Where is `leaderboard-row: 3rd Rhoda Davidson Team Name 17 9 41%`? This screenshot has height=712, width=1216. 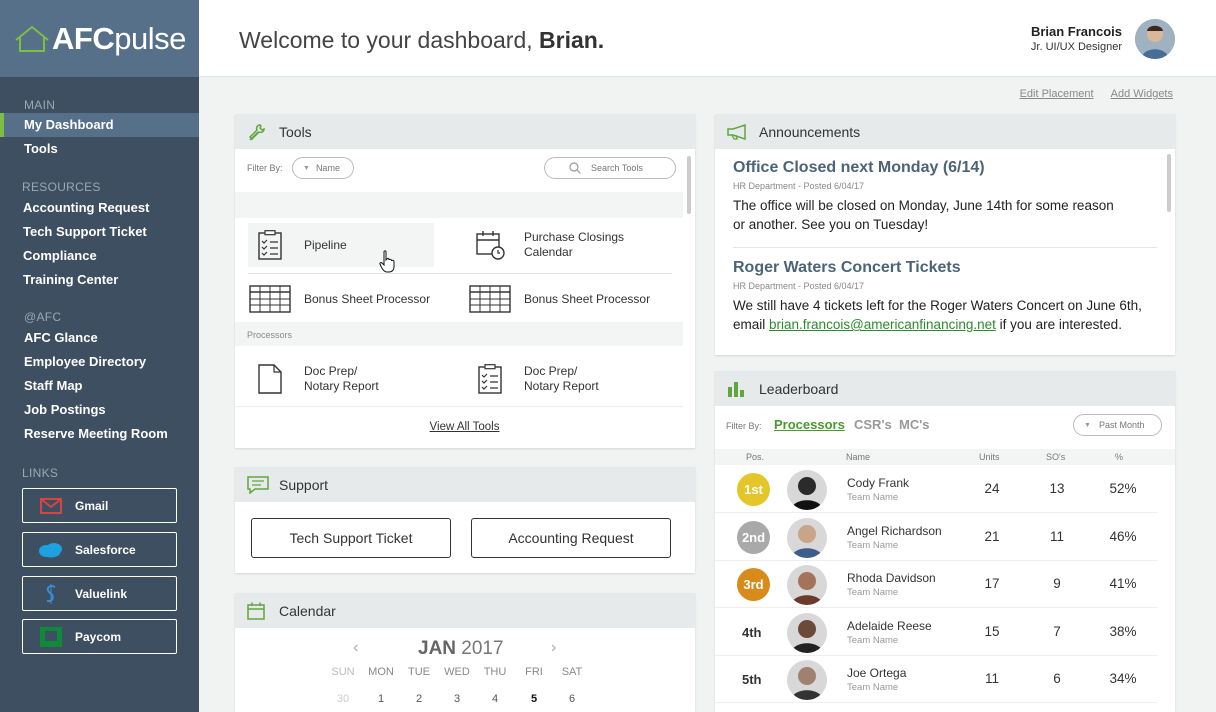 leaderboard-row: 3rd Rhoda Davidson Team Name 17 9 41% is located at coordinates (936, 584).